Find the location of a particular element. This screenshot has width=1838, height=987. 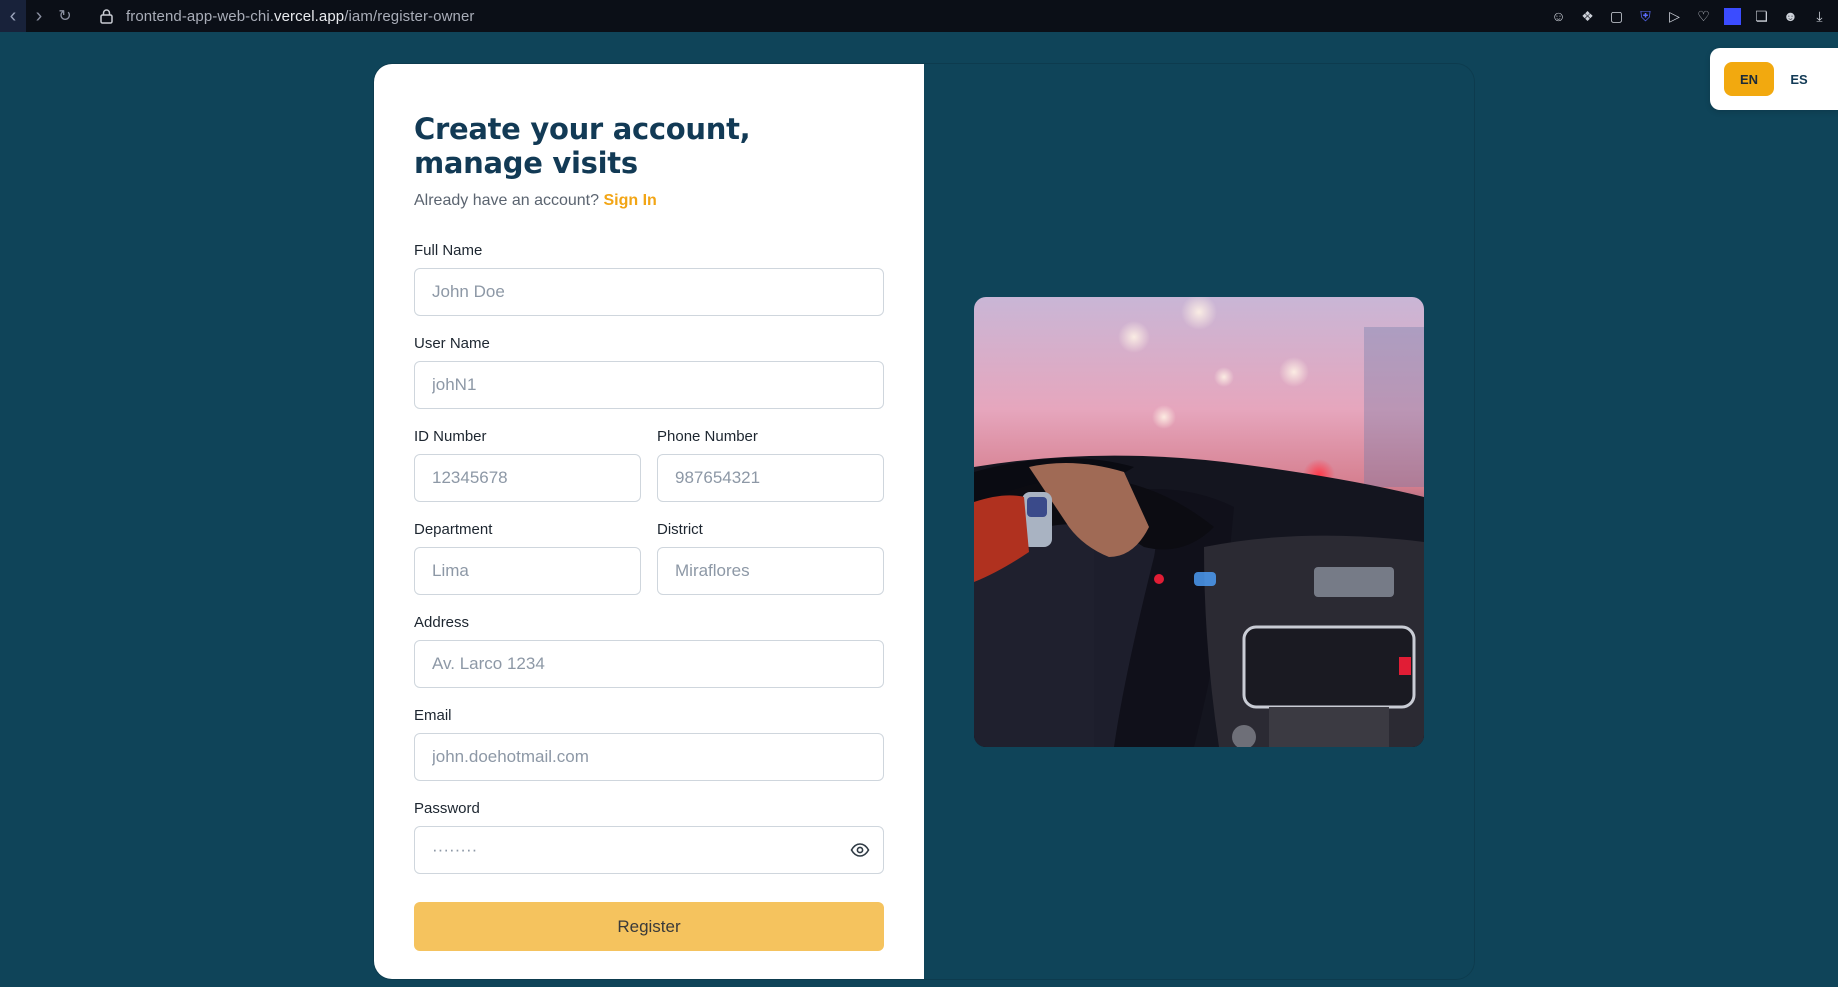

heart-icon: ♡ is located at coordinates (1703, 16).